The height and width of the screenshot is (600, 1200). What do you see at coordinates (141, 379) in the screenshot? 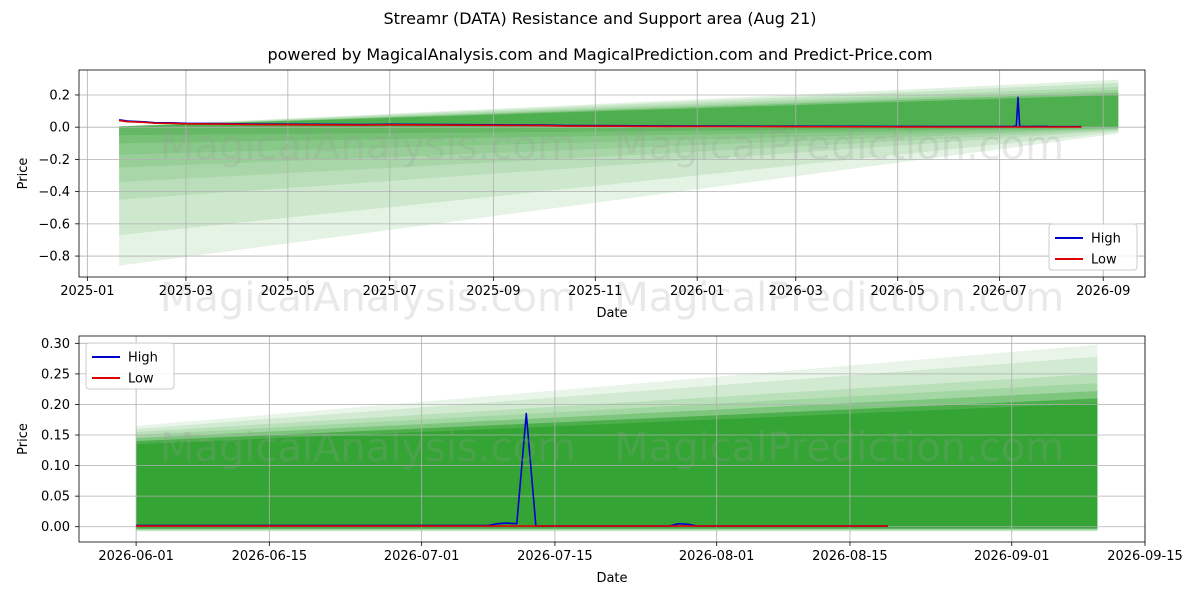
I see `legend-label-low: Low` at bounding box center [141, 379].